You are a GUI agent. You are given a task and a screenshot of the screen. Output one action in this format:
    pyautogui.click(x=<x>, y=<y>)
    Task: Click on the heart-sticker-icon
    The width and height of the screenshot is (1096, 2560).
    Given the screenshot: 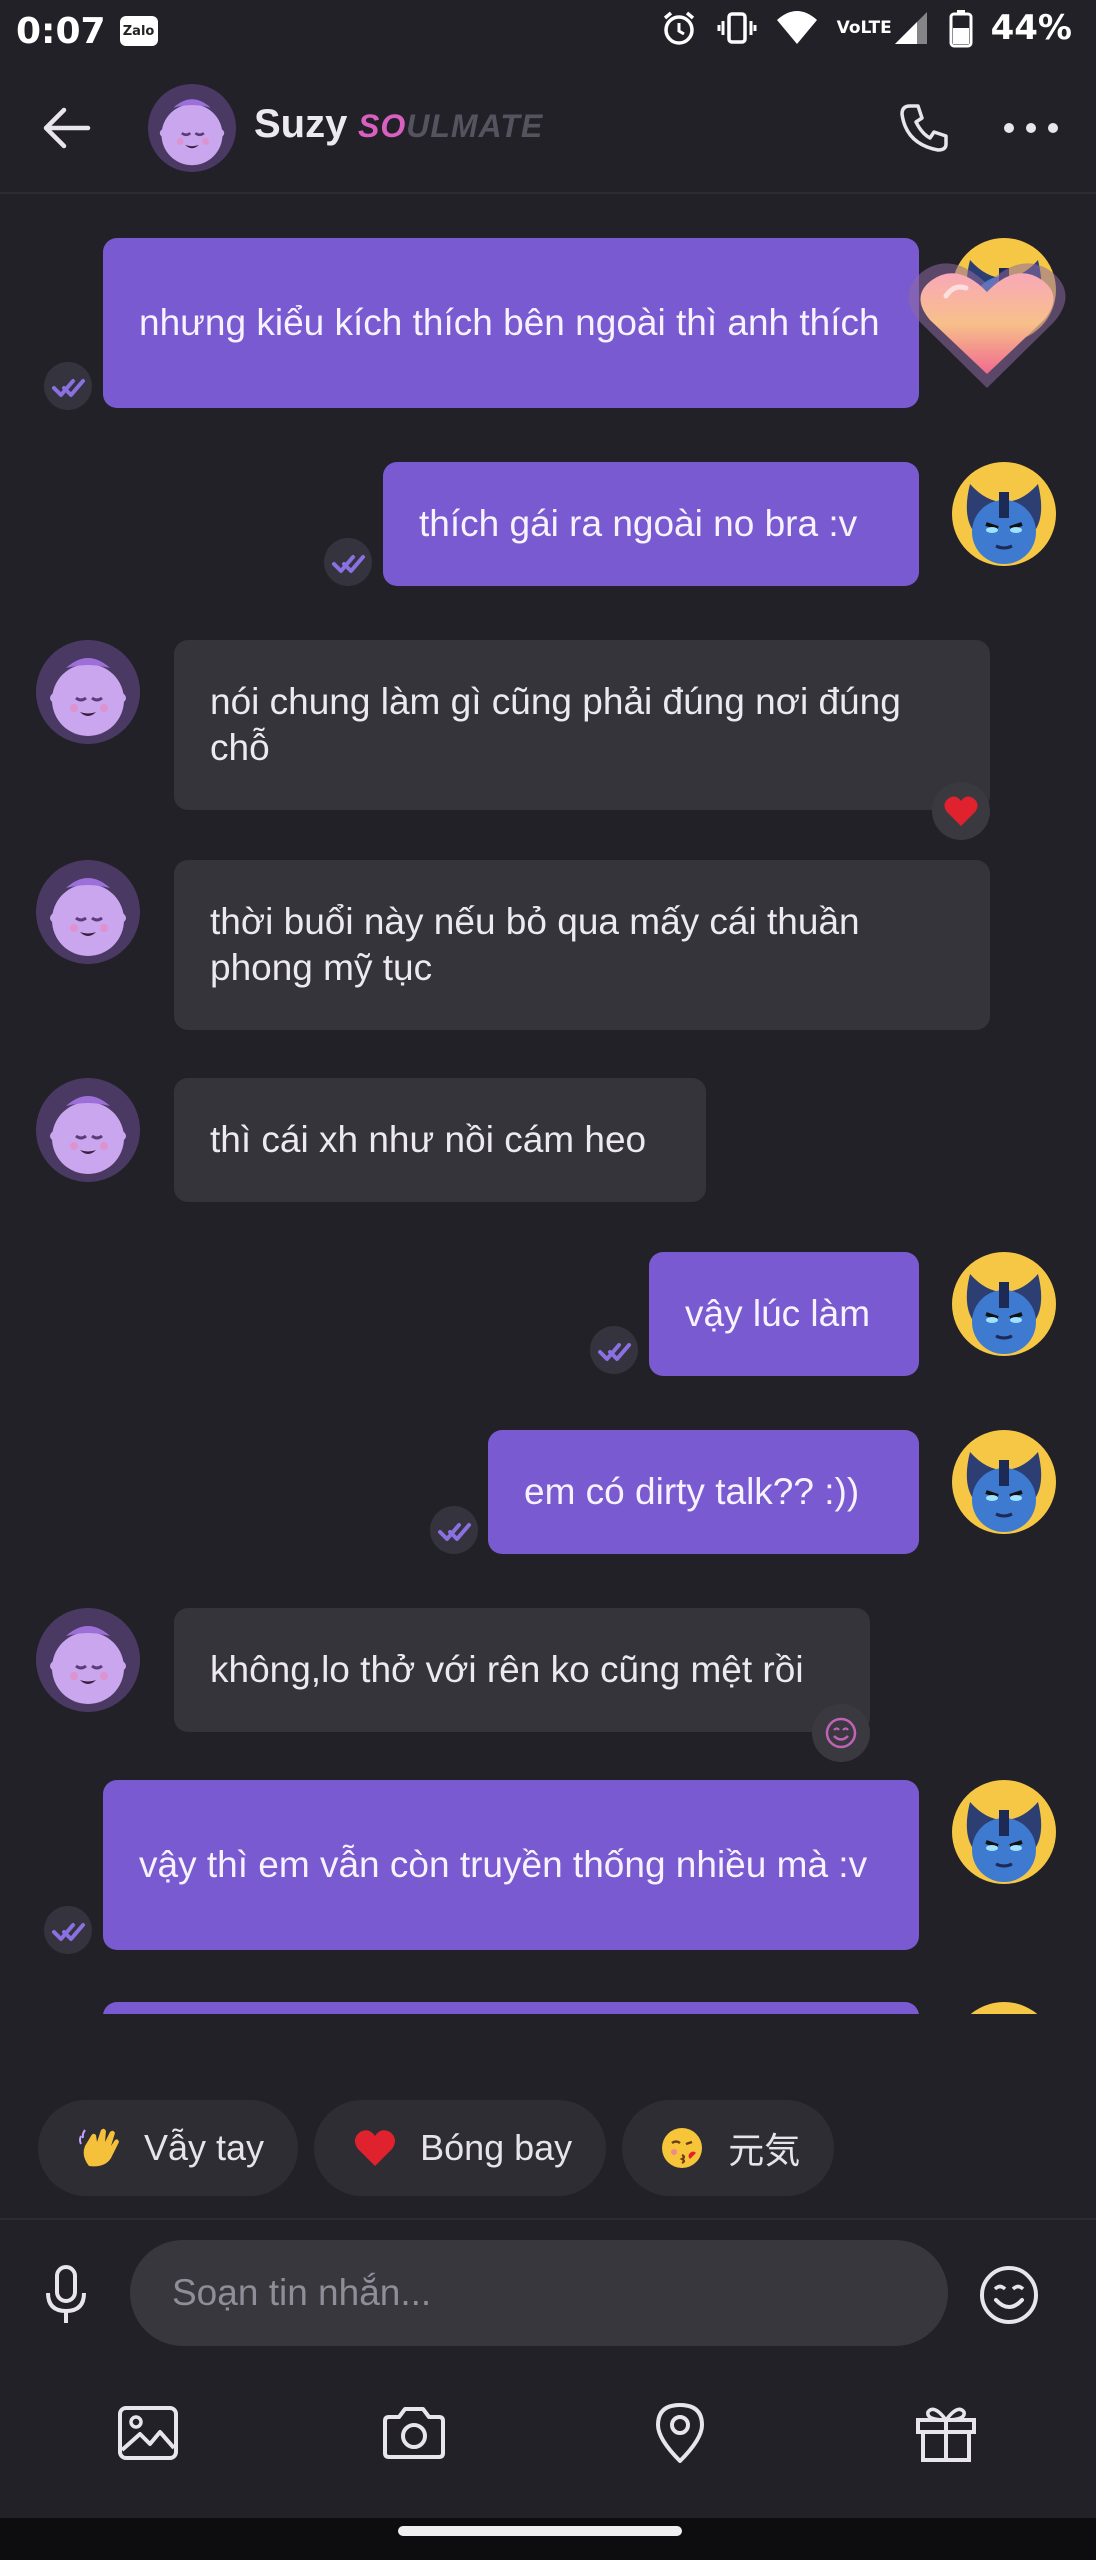 What is the action you would take?
    pyautogui.click(x=987, y=325)
    